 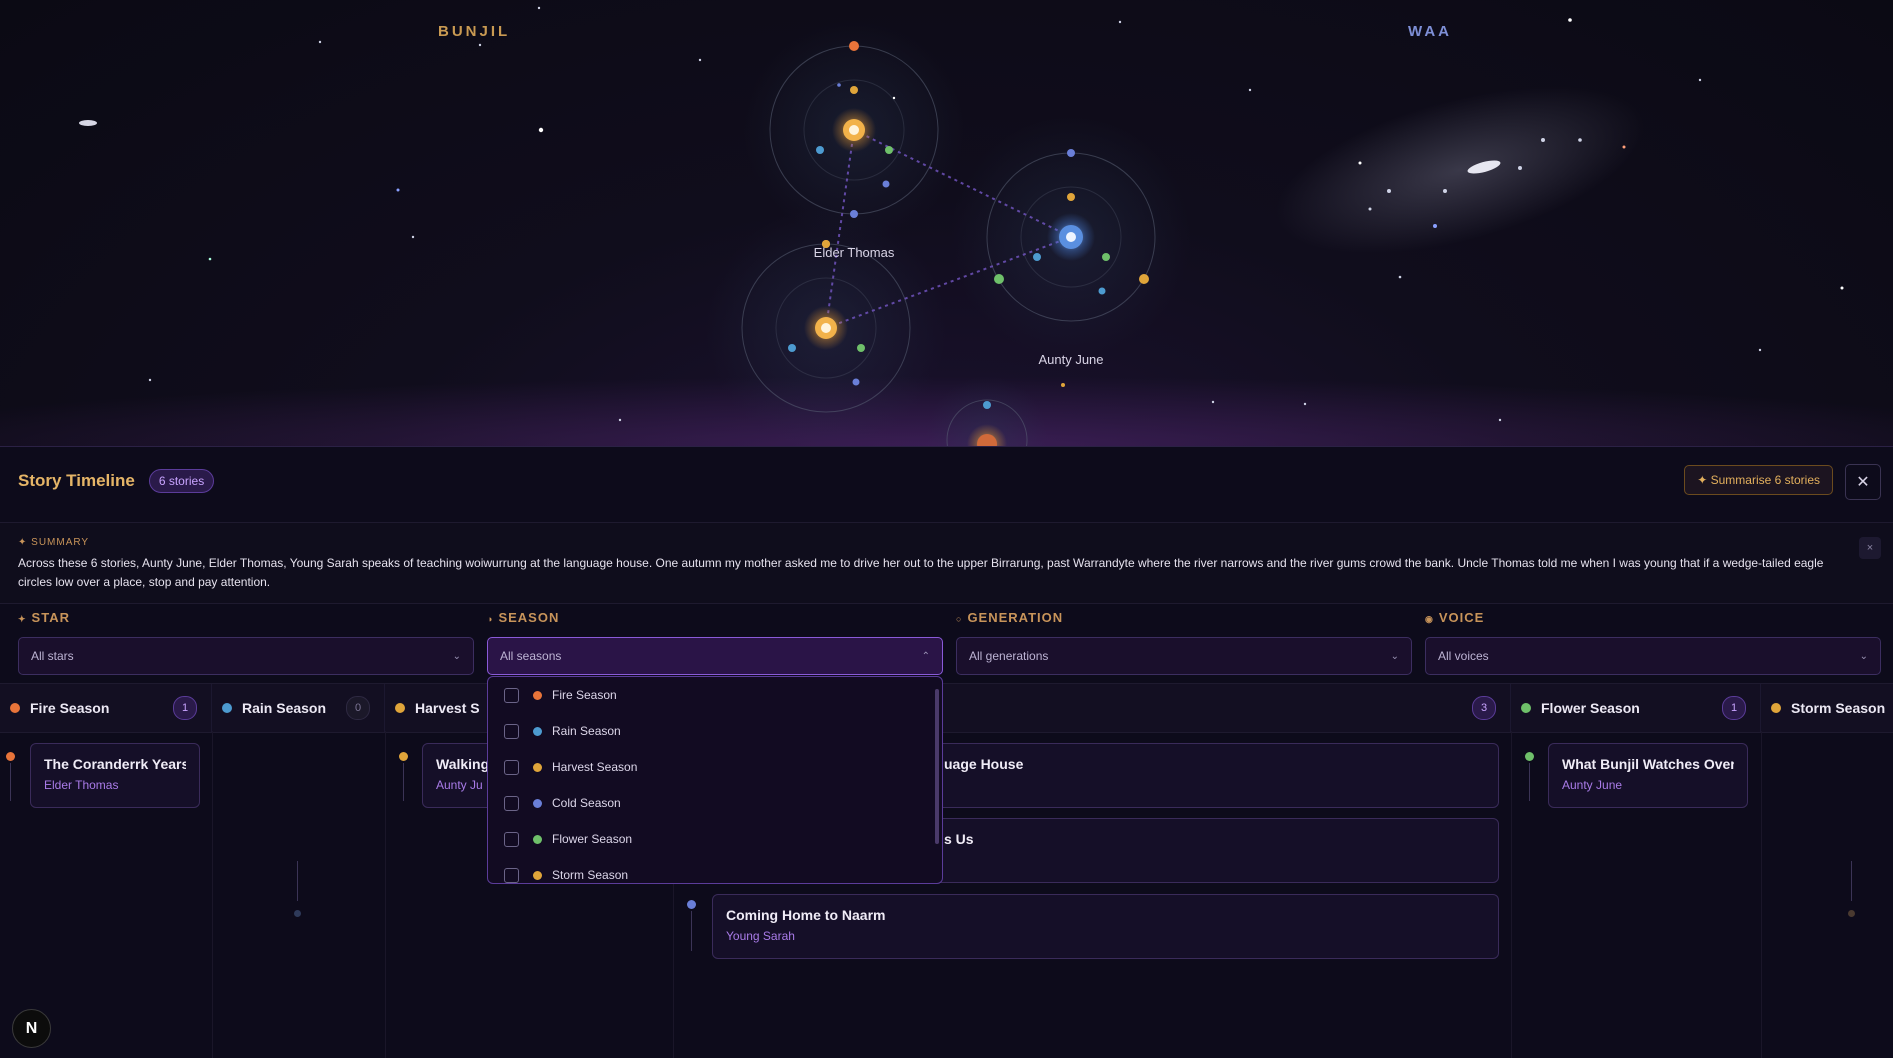 I want to click on column-flower-season: Flower Season 1, so click(x=1636, y=708).